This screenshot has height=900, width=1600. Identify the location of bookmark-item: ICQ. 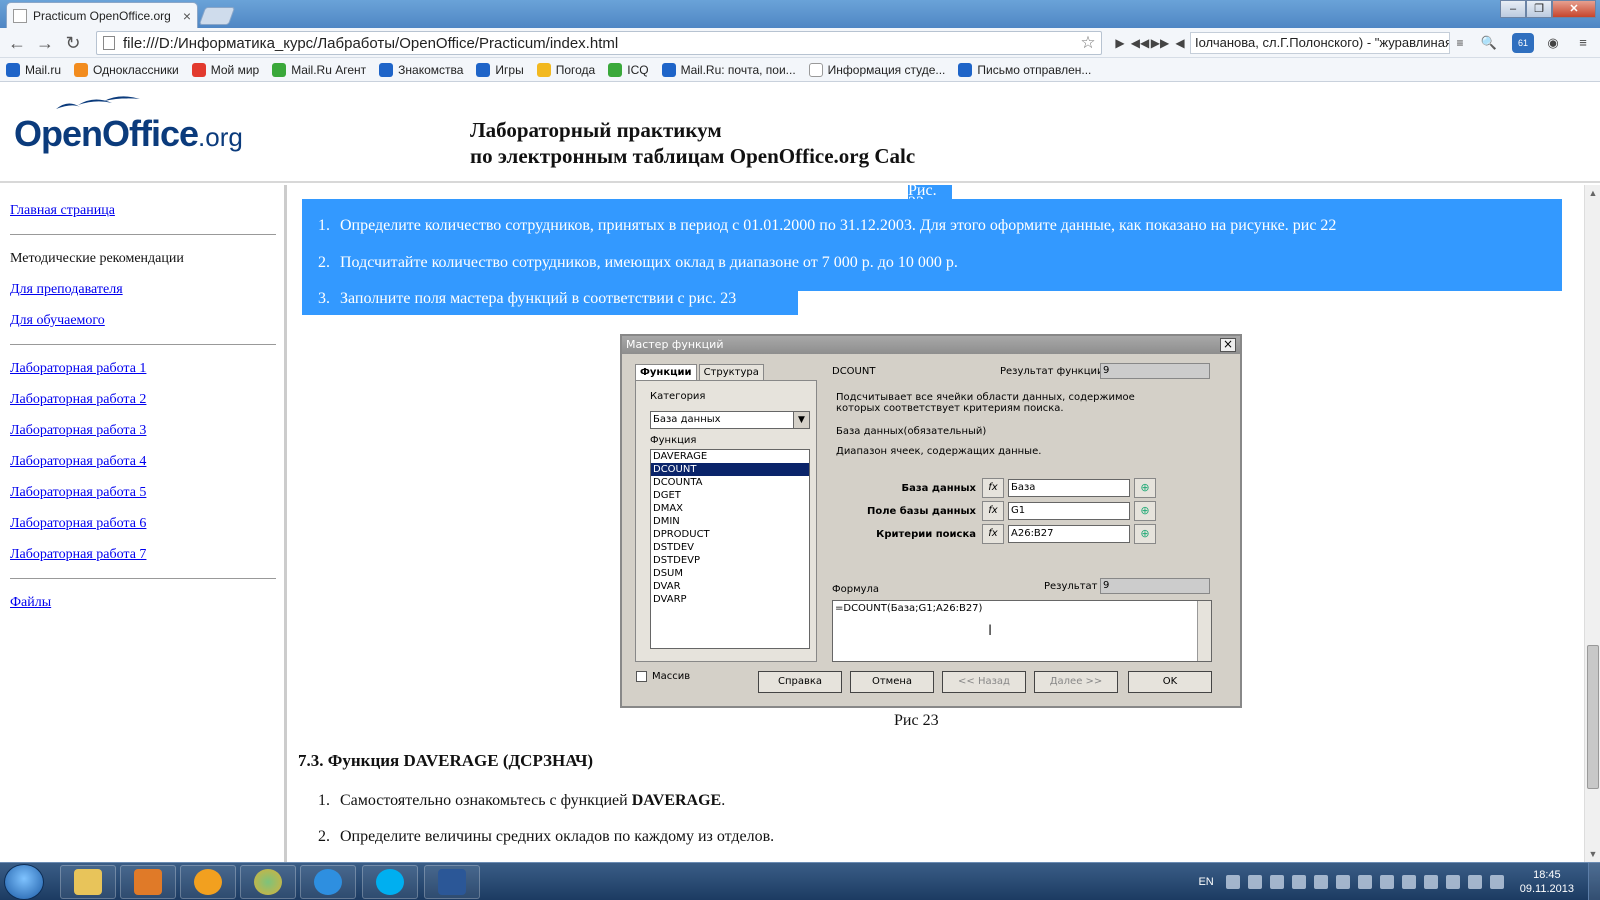
(628, 69).